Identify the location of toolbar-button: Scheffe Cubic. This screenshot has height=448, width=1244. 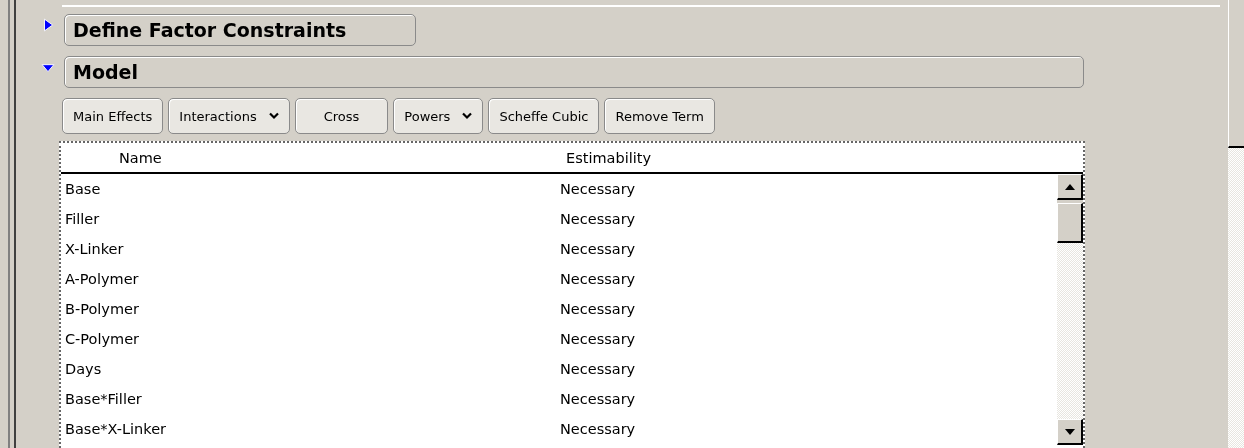
(544, 116).